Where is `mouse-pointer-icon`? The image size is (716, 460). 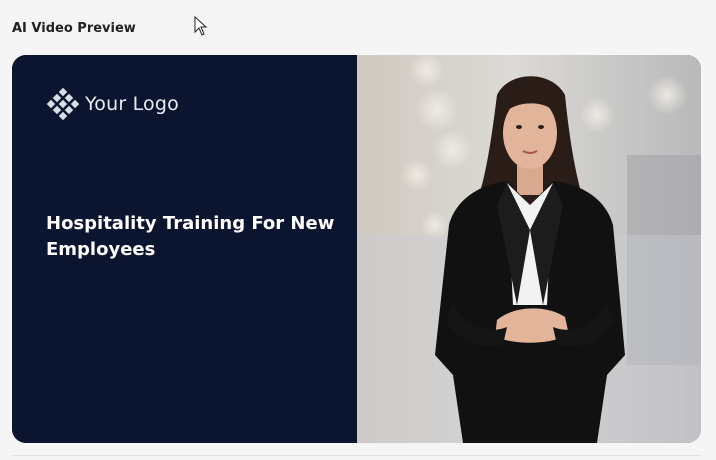
mouse-pointer-icon is located at coordinates (201, 26).